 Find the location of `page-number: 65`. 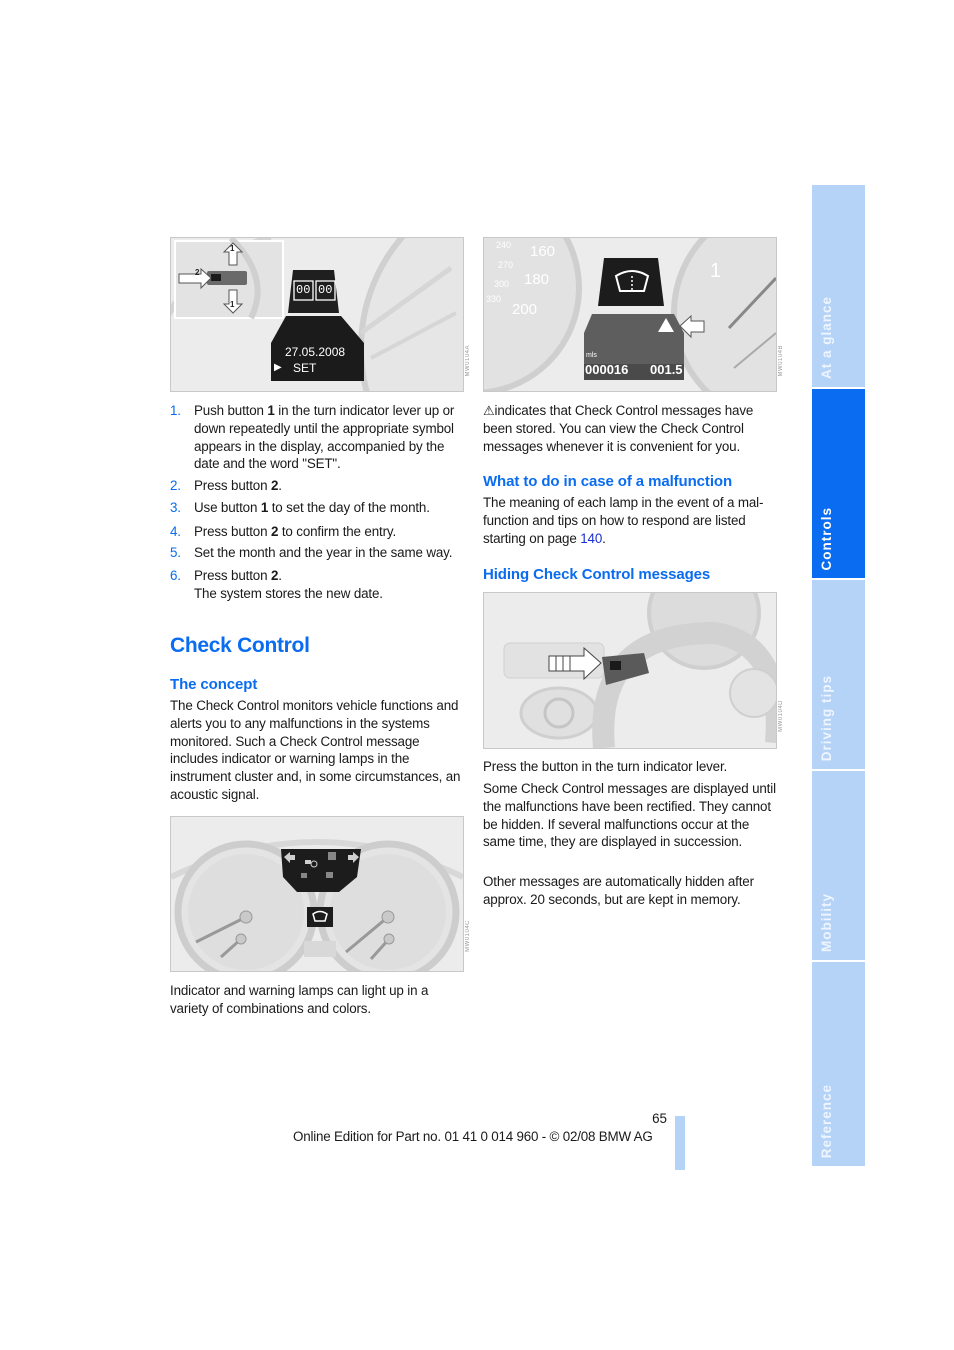

page-number: 65 is located at coordinates (659, 1118).